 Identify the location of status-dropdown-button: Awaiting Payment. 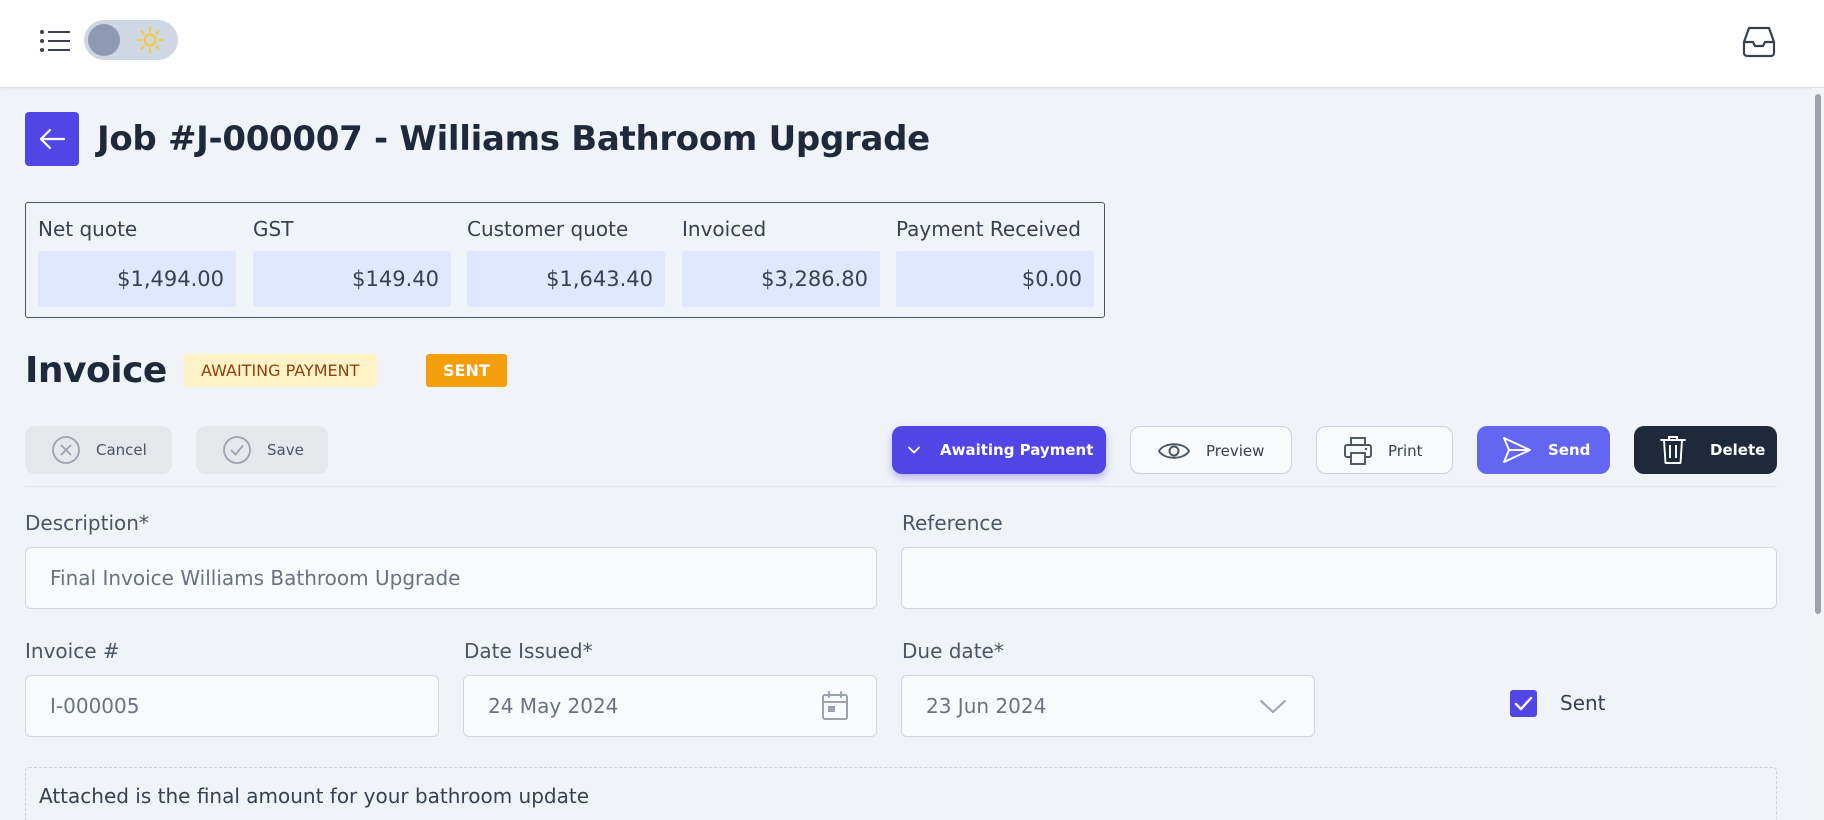
(999, 450).